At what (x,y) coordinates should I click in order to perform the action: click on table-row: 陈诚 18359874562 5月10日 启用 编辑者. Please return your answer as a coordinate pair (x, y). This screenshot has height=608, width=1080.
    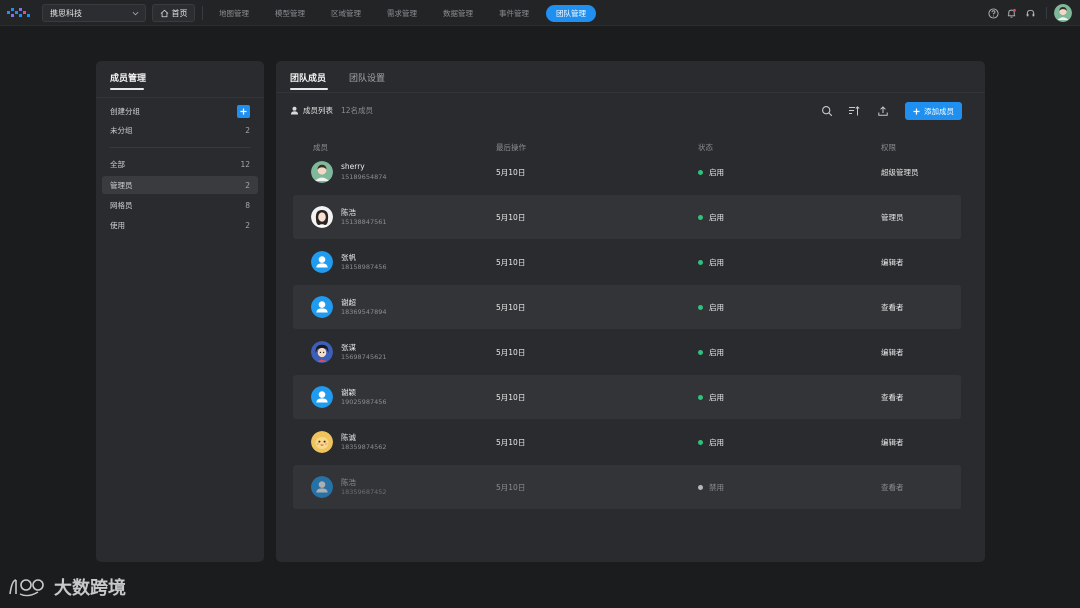
    Looking at the image, I should click on (627, 442).